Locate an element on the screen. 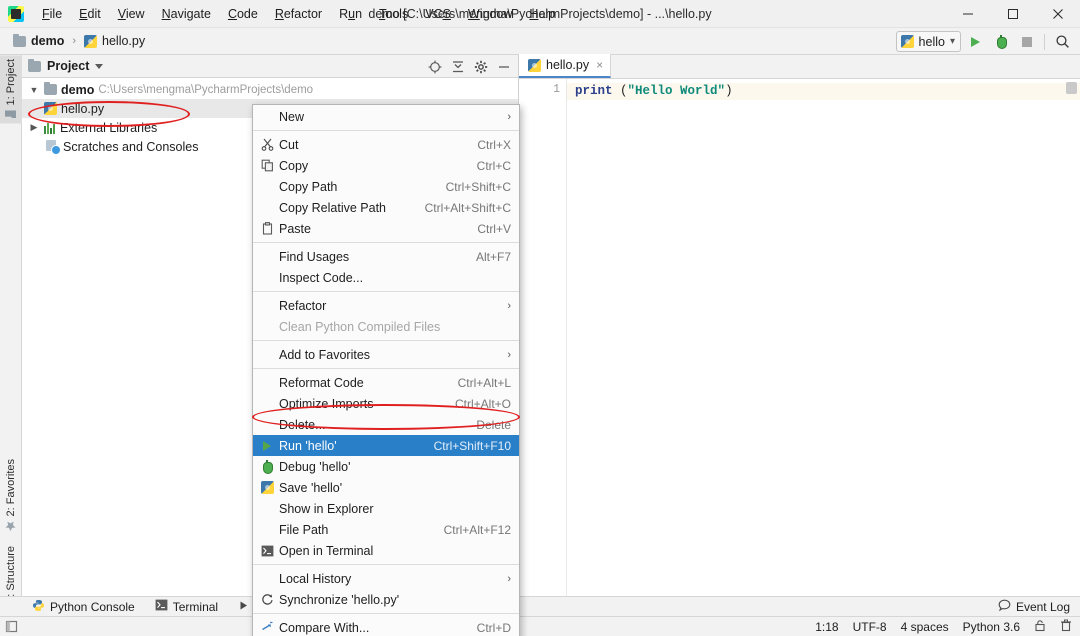 The image size is (1080, 636). context-menu-item-optimize-imports: Optimize Imports Ctrl+Alt+O is located at coordinates (386, 403).